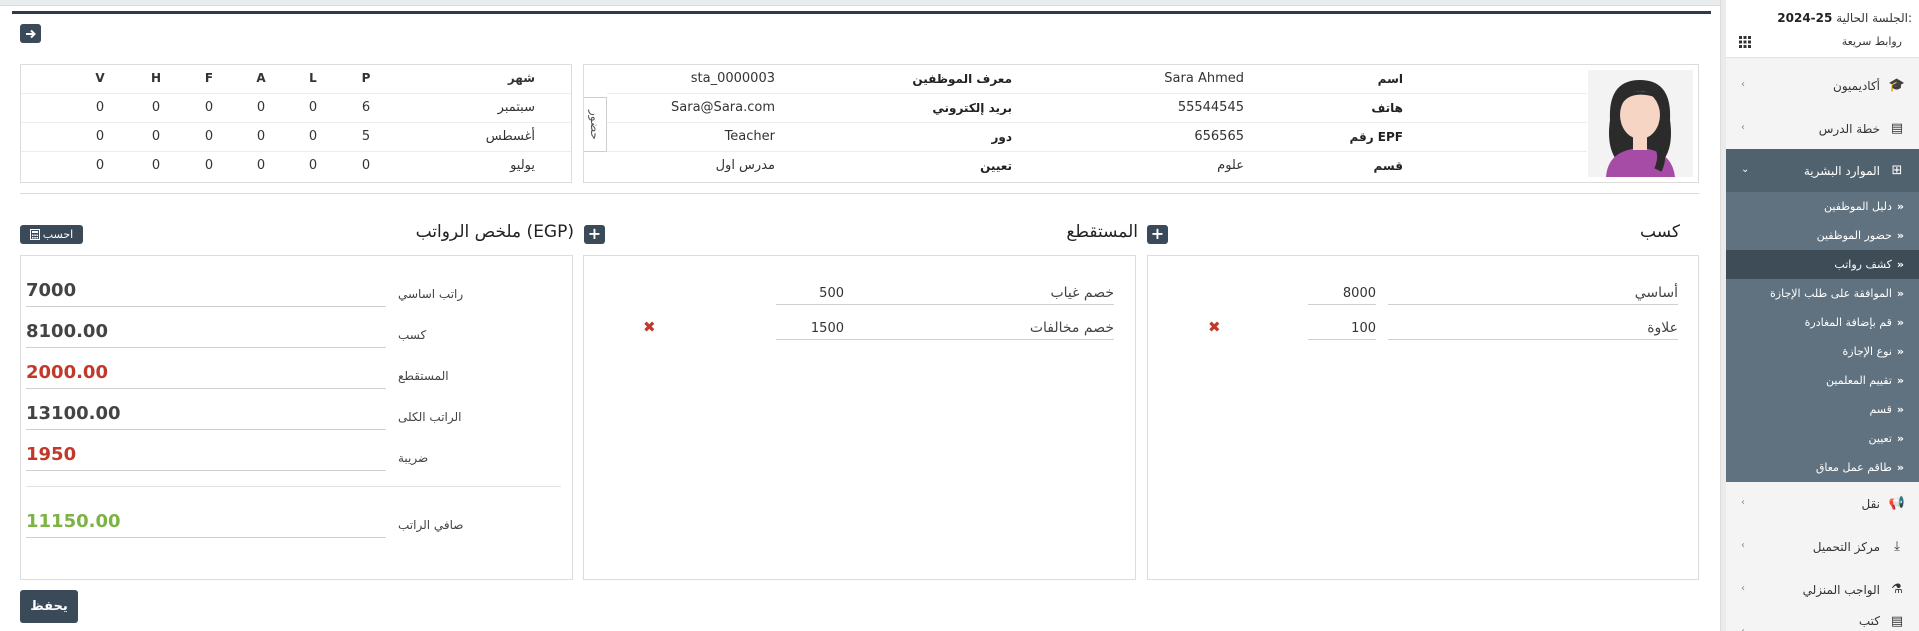 This screenshot has height=631, width=1919. Describe the element at coordinates (1872, 41) in the screenshot. I see `quick-links: روابط سريعة` at that location.